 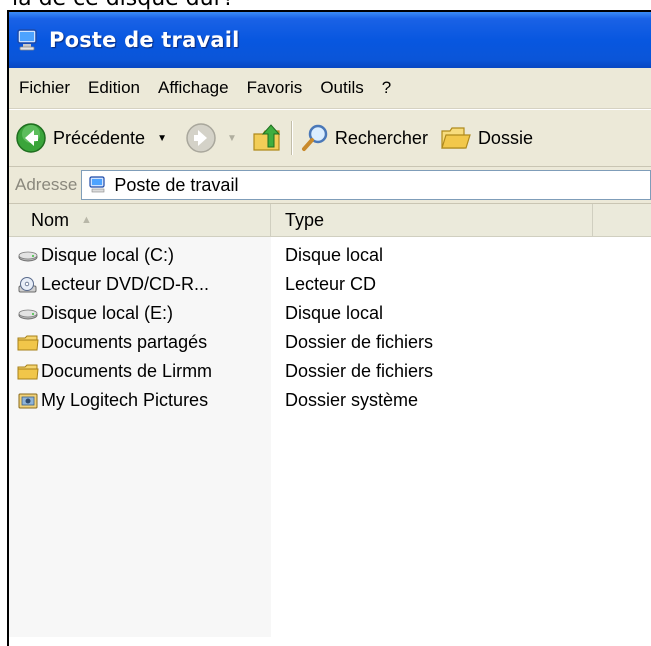 What do you see at coordinates (325, 5) in the screenshot?
I see `cropped-caption-text: ia de ce disque dur?` at bounding box center [325, 5].